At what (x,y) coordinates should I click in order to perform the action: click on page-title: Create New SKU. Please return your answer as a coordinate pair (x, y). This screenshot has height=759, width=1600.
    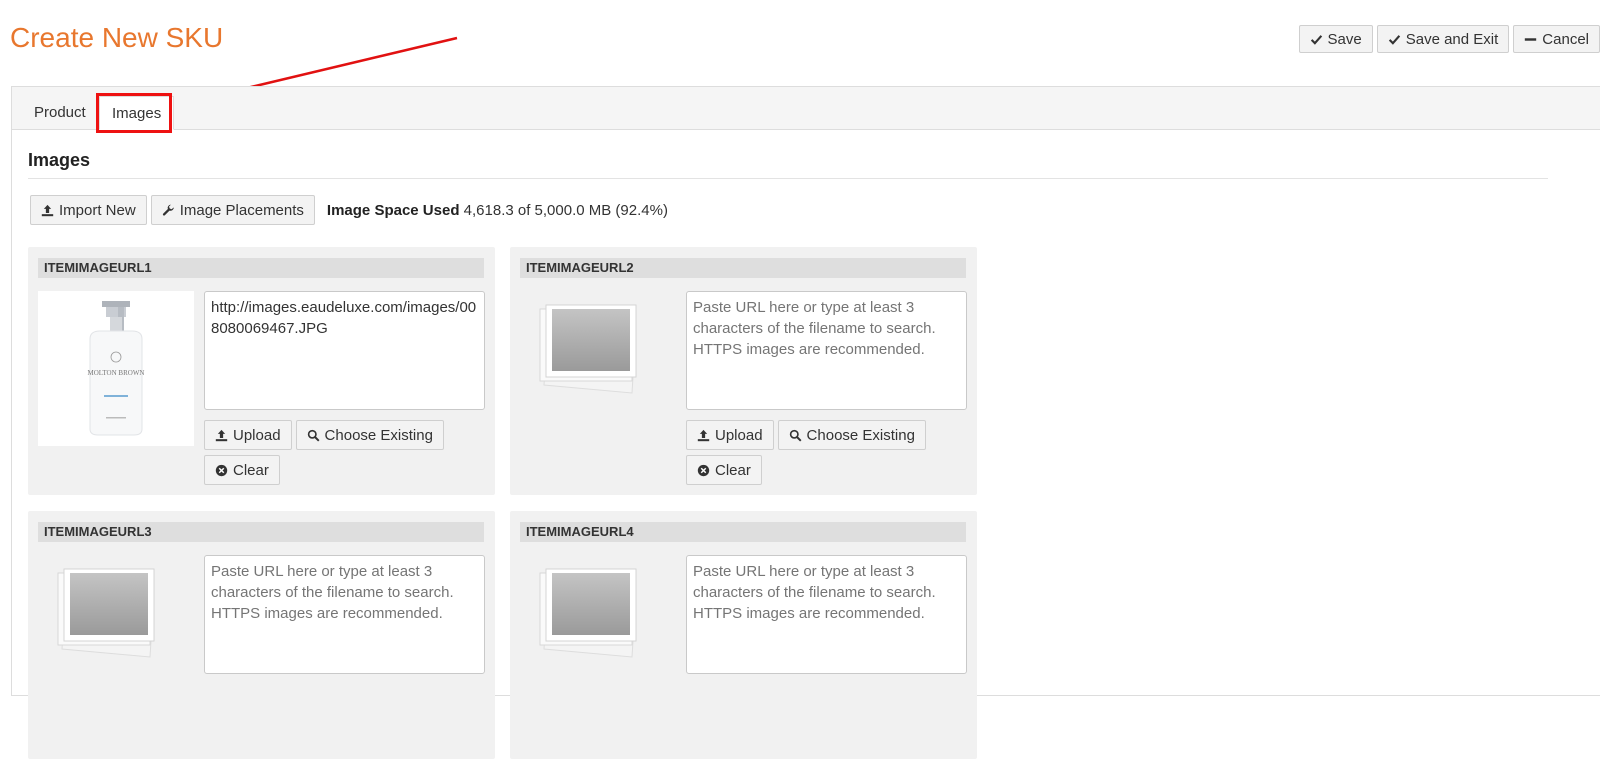
    Looking at the image, I should click on (117, 37).